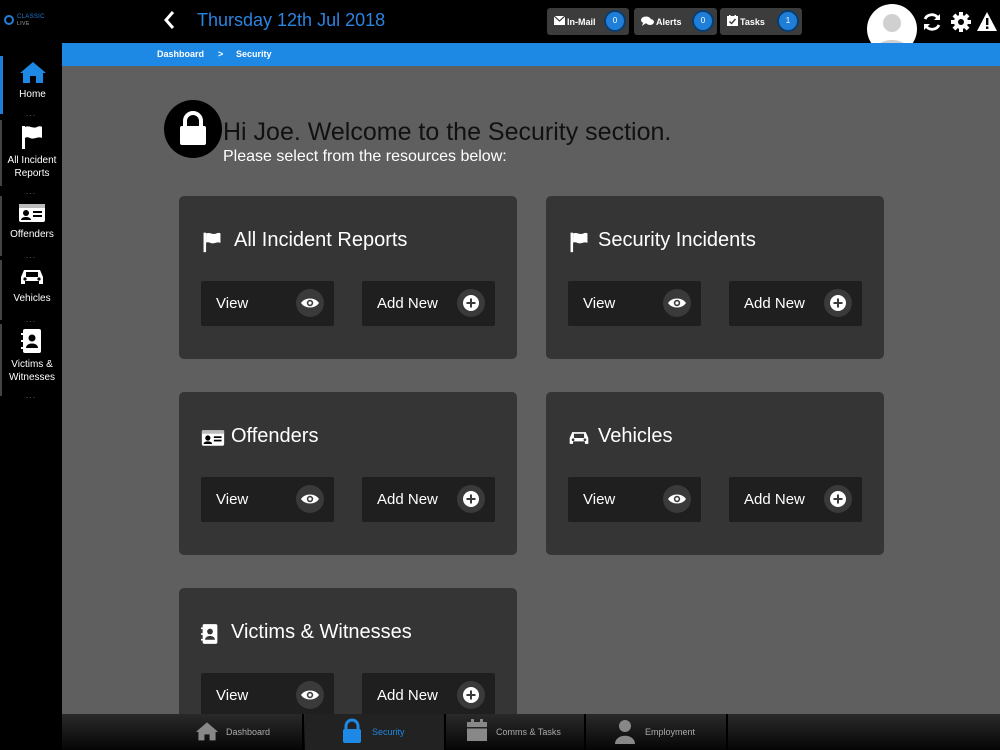  What do you see at coordinates (31, 153) in the screenshot?
I see `sidebar-item-all-incident-reports: All Incident Reports` at bounding box center [31, 153].